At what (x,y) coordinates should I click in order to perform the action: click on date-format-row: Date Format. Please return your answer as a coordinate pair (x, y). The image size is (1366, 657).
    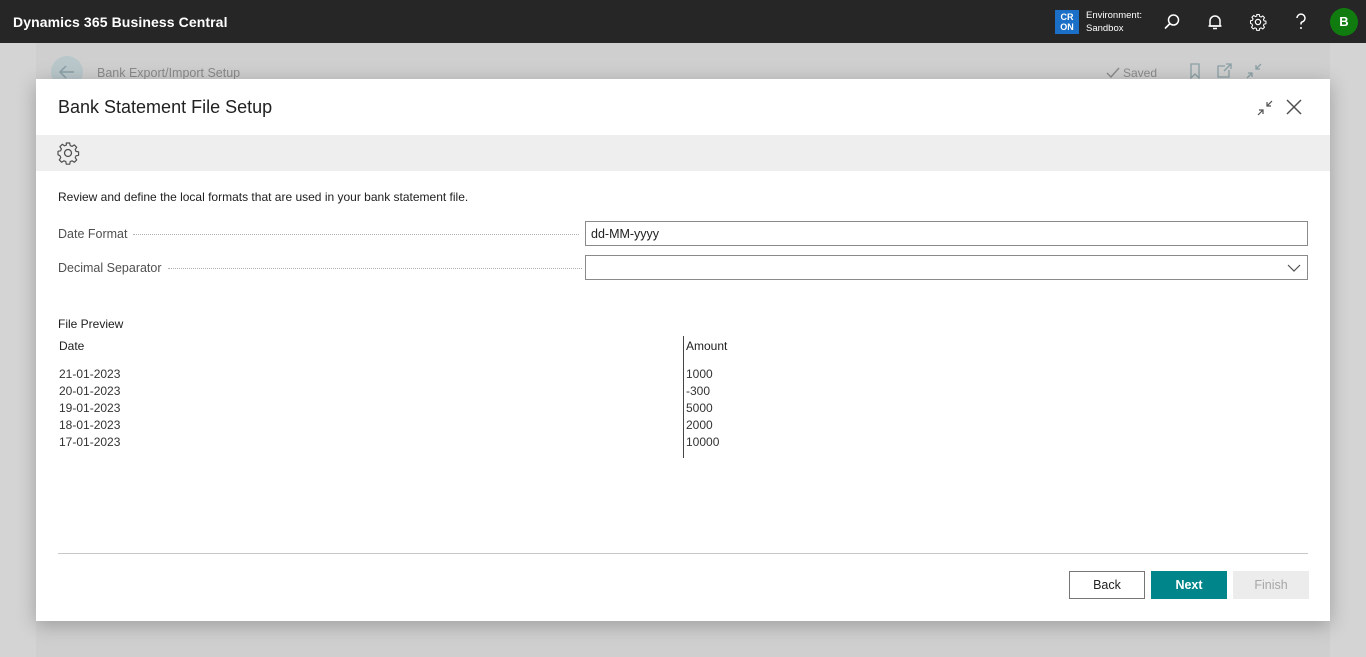
    Looking at the image, I should click on (683, 234).